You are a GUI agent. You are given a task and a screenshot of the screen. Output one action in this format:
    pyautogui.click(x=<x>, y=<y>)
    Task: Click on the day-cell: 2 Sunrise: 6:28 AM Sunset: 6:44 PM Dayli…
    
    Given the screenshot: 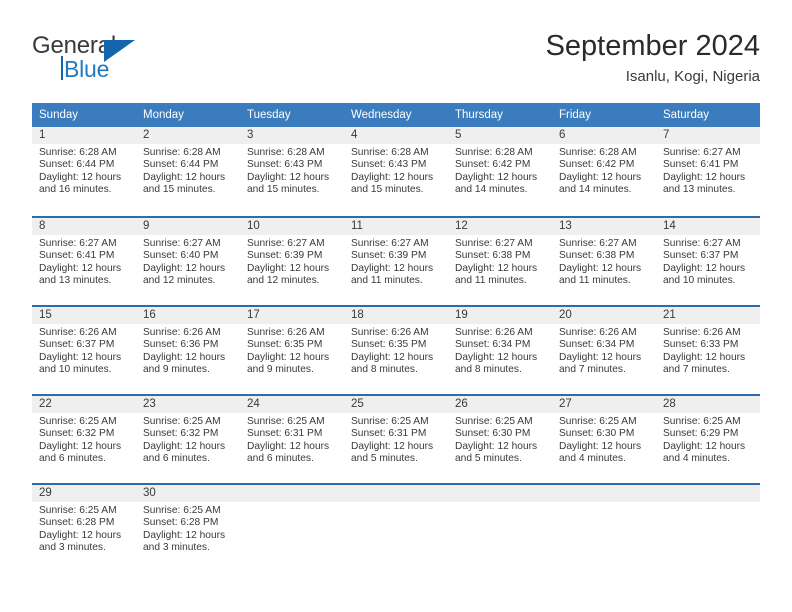 What is the action you would take?
    pyautogui.click(x=188, y=161)
    